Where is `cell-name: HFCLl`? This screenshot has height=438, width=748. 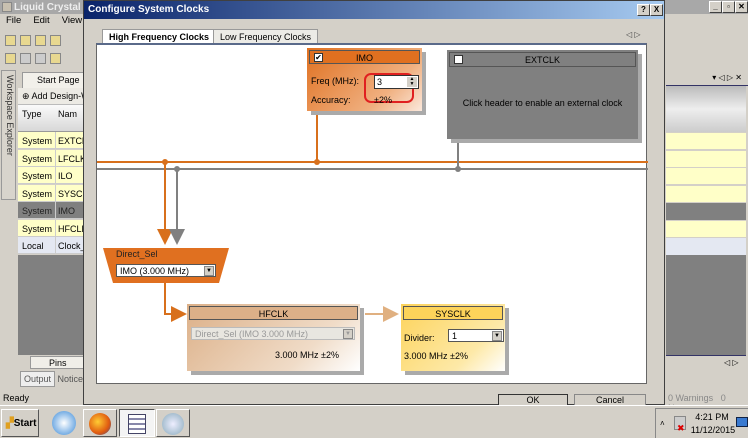
cell-name: HFCLl is located at coordinates (71, 229).